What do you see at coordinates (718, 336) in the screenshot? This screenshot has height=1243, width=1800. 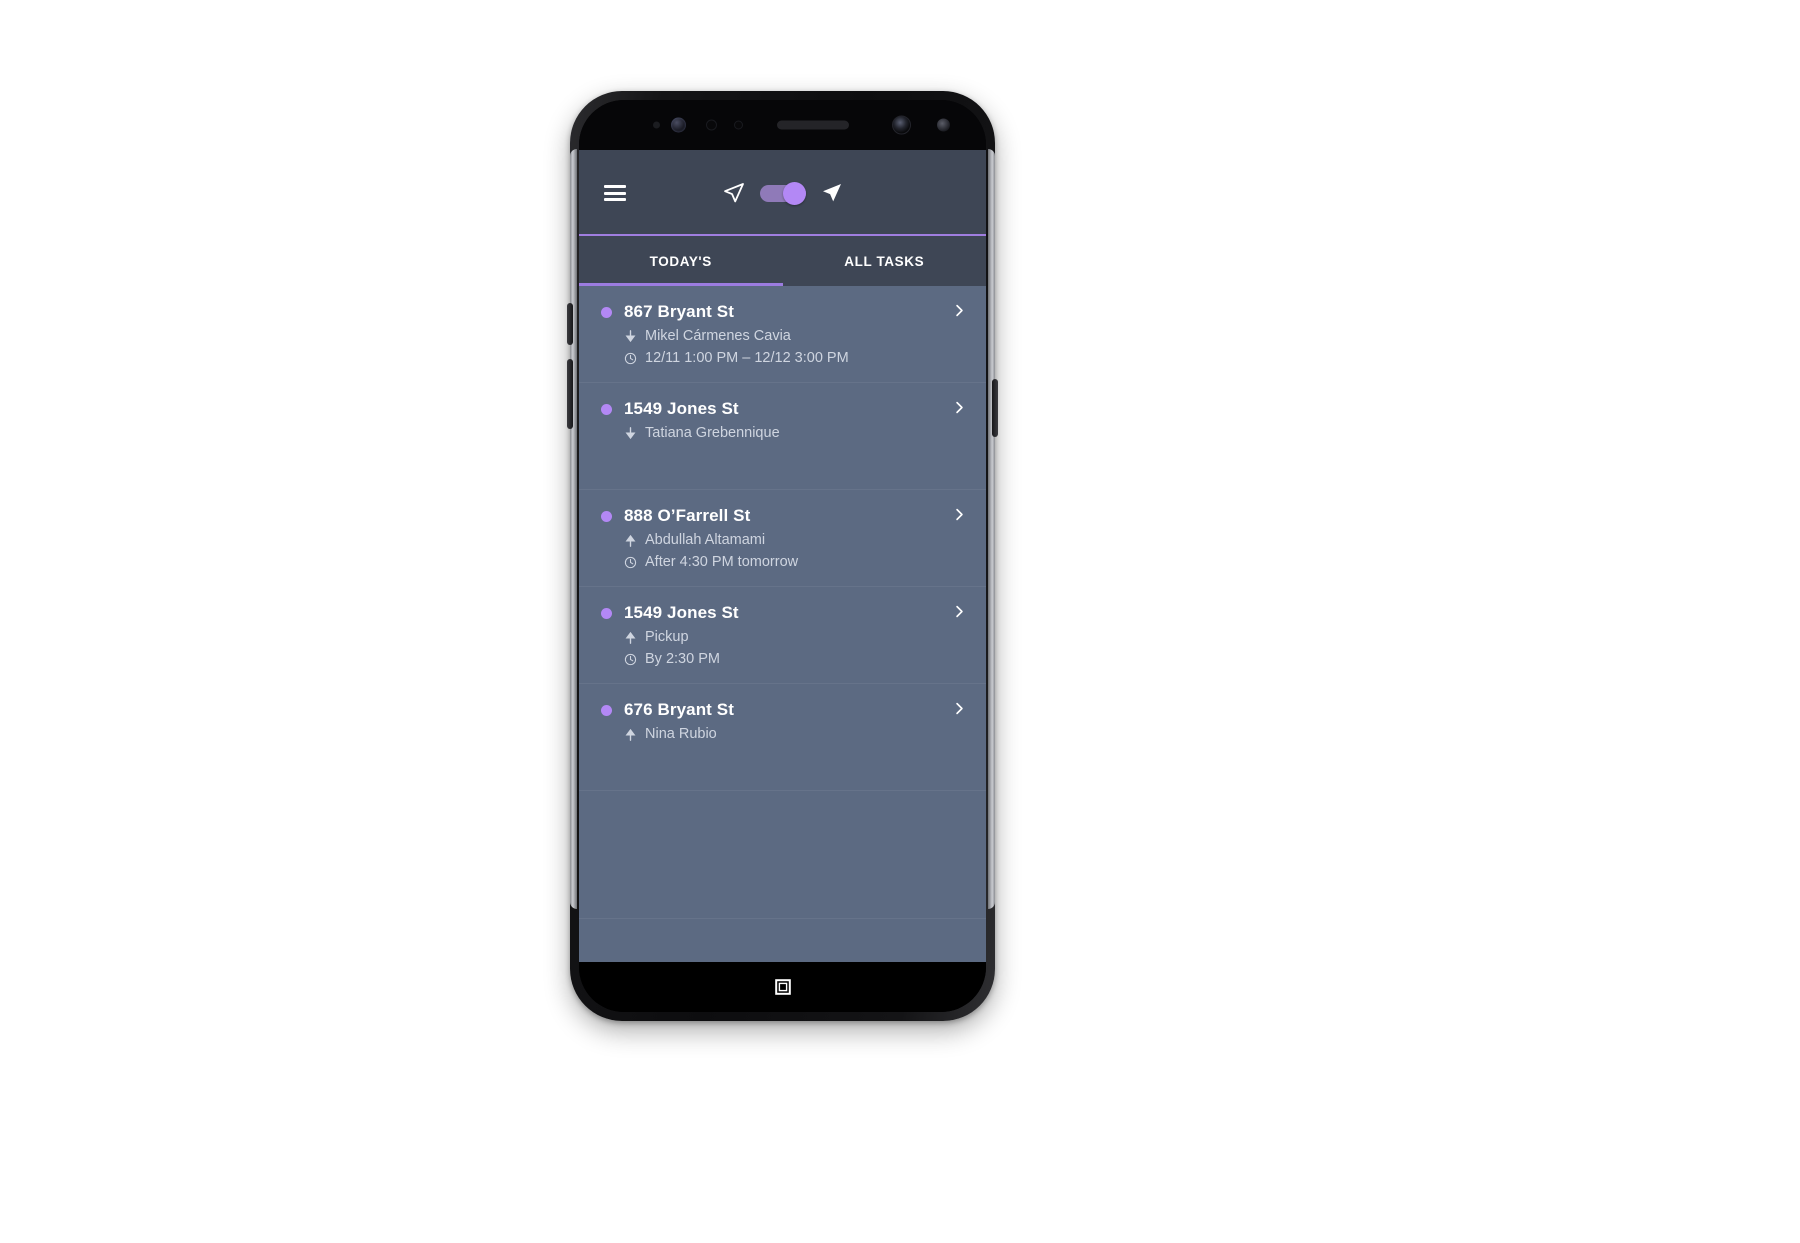 I see `task-contact: Mikel Cármenes Cavia` at bounding box center [718, 336].